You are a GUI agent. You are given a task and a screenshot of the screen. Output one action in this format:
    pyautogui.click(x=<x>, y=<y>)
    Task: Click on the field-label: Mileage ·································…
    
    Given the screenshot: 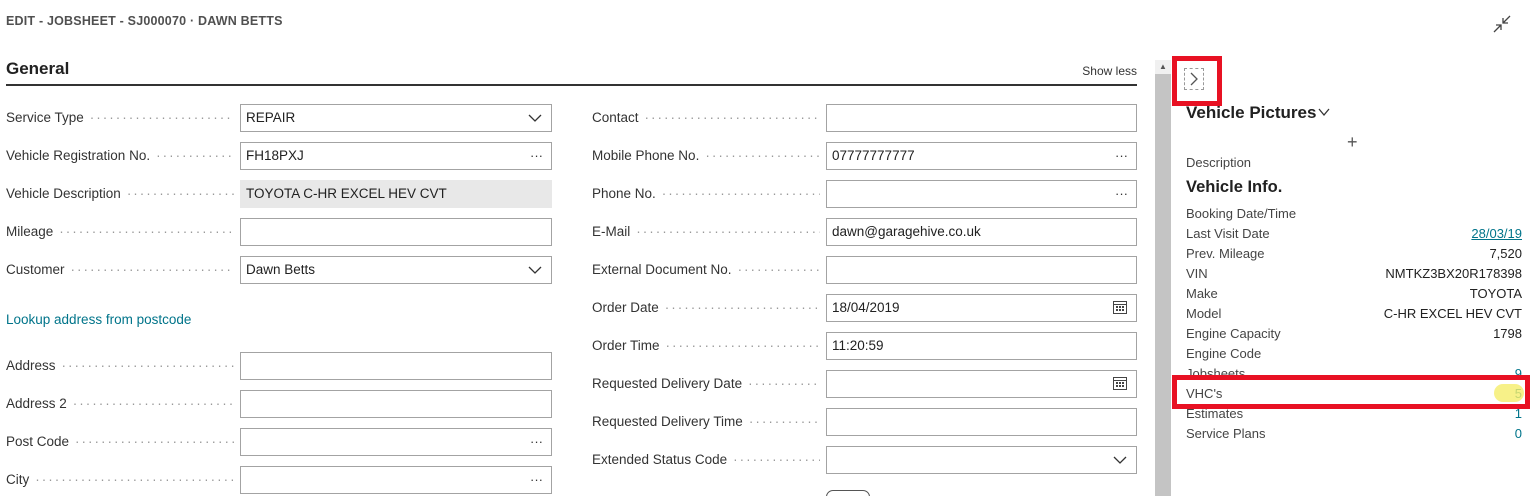 What is the action you would take?
    pyautogui.click(x=120, y=232)
    